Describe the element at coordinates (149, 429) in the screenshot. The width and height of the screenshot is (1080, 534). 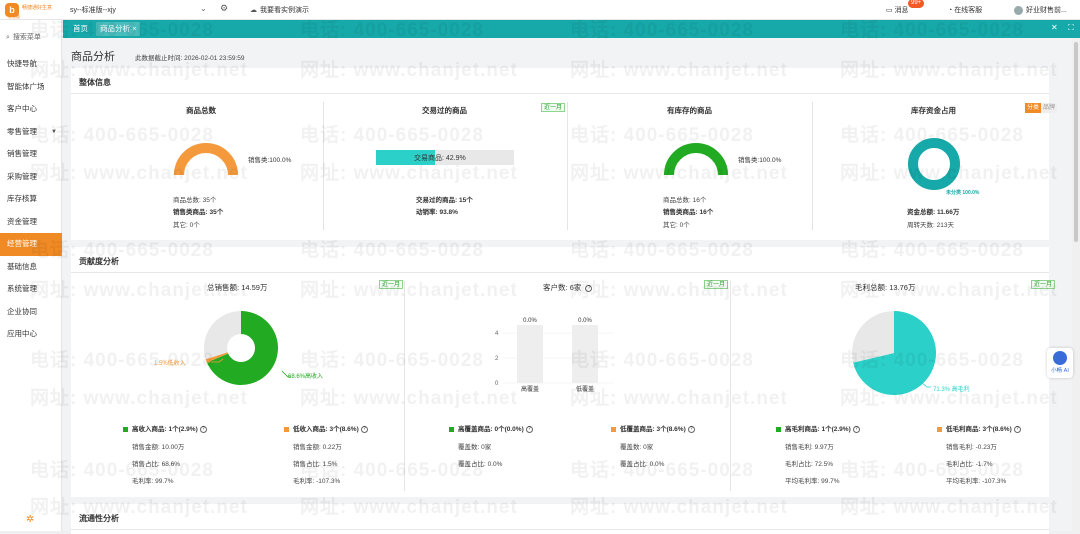
I see `group-title: 高收入商品:` at that location.